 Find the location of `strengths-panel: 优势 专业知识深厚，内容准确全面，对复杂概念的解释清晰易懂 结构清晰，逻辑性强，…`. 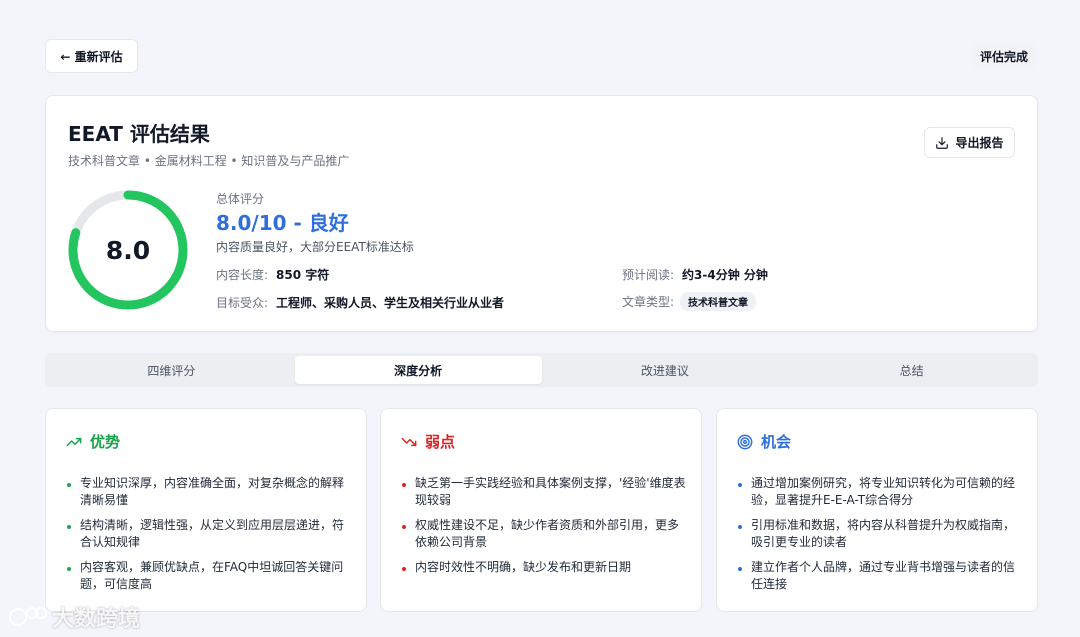

strengths-panel: 优势 专业知识深厚，内容准确全面，对复杂概念的解释清晰易懂 结构清晰，逻辑性强，… is located at coordinates (206, 510).